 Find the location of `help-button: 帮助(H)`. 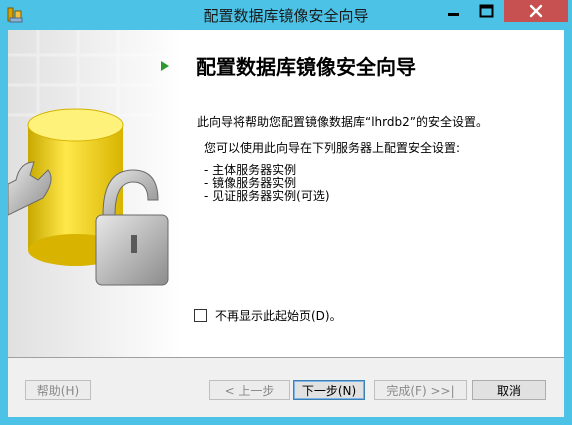

help-button: 帮助(H) is located at coordinates (58, 390).